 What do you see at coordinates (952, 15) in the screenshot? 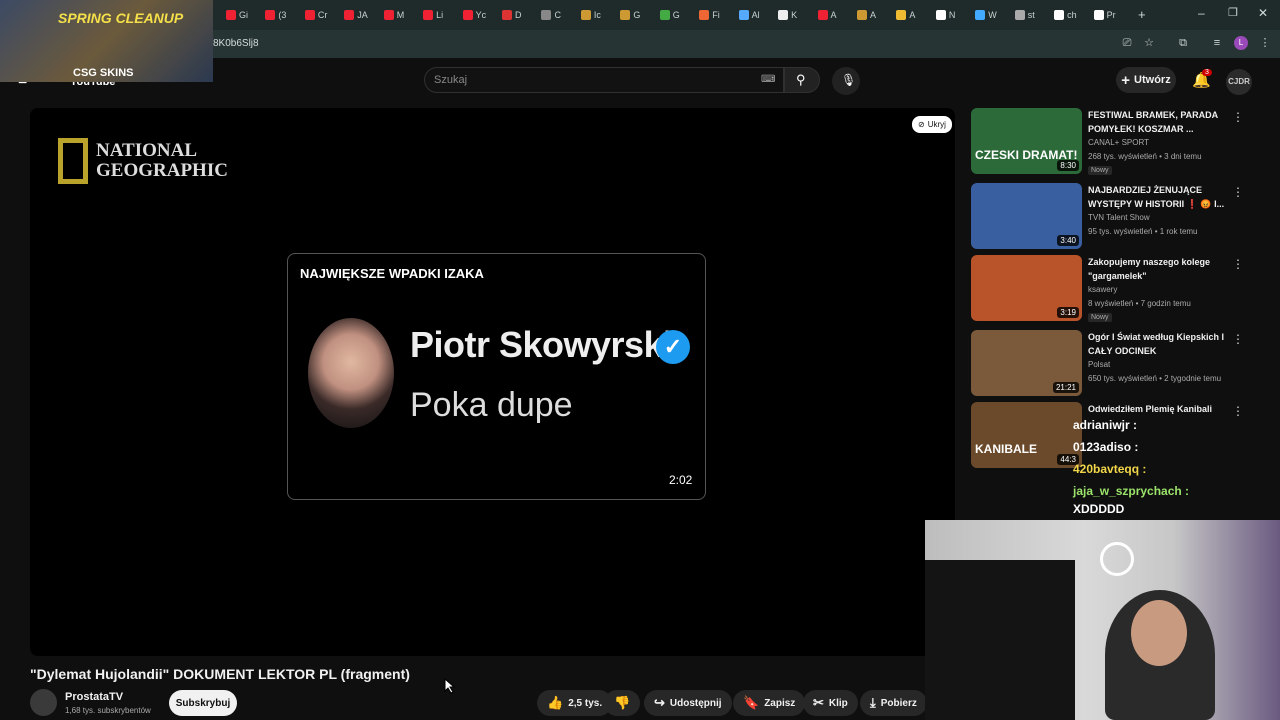
I see `tab-label: N` at bounding box center [952, 15].